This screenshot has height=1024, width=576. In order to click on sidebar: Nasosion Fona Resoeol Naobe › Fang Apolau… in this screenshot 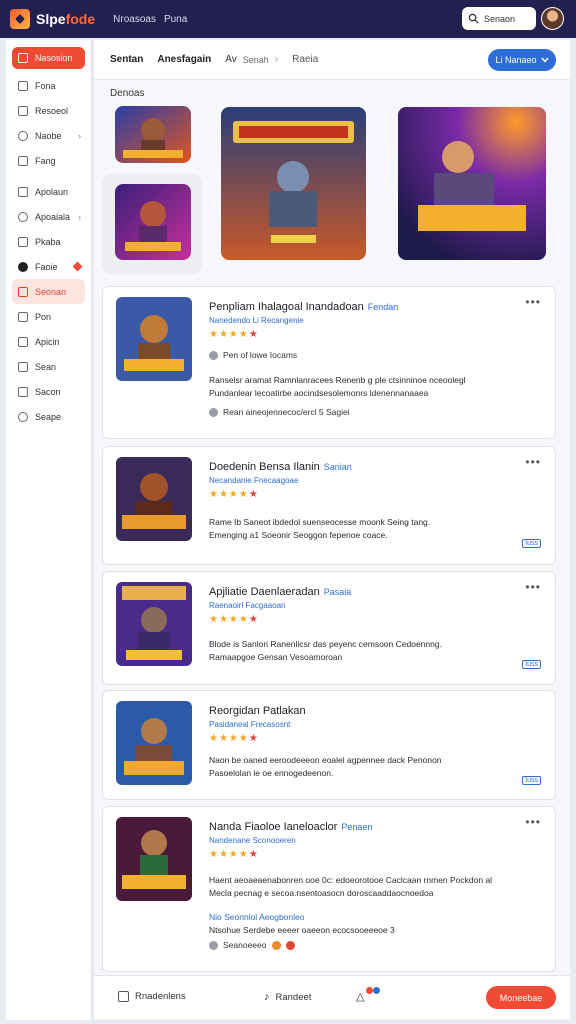, I will do `click(49, 530)`.